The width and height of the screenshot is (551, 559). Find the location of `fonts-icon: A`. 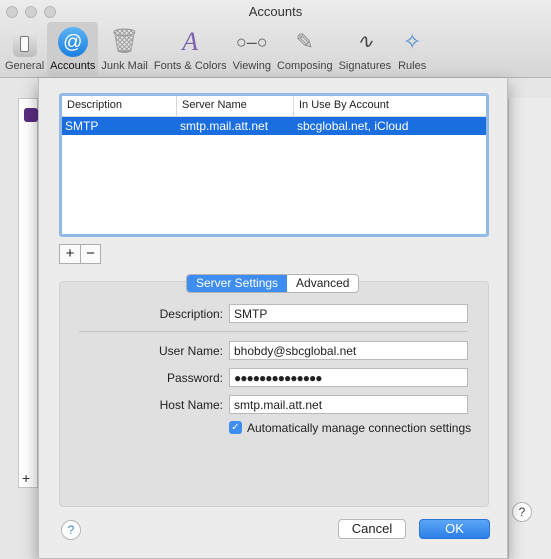

fonts-icon: A is located at coordinates (190, 41).